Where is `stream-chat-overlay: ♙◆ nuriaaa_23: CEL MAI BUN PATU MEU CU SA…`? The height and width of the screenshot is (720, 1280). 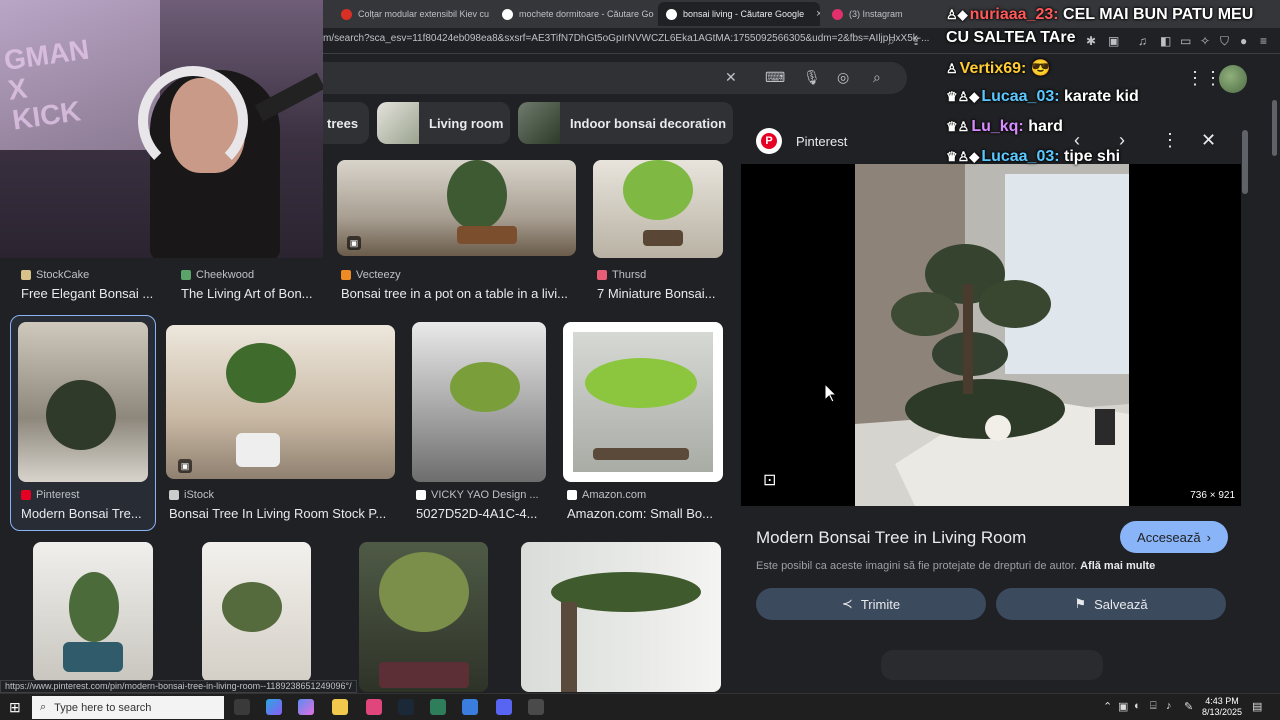 stream-chat-overlay: ♙◆ nuriaaa_23: CEL MAI BUN PATU MEU CU SA… is located at coordinates (1113, 86).